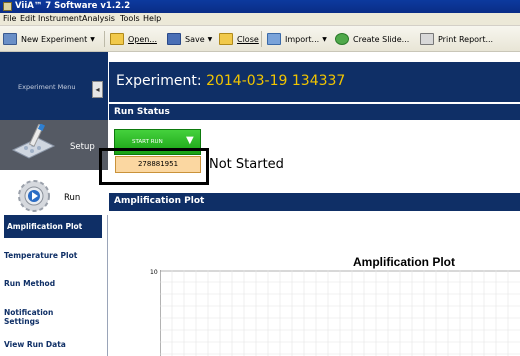 This screenshot has height=356, width=520. Describe the element at coordinates (73, 6) in the screenshot. I see `window-title: ViiA™ 7 Software v1.2.2` at that location.